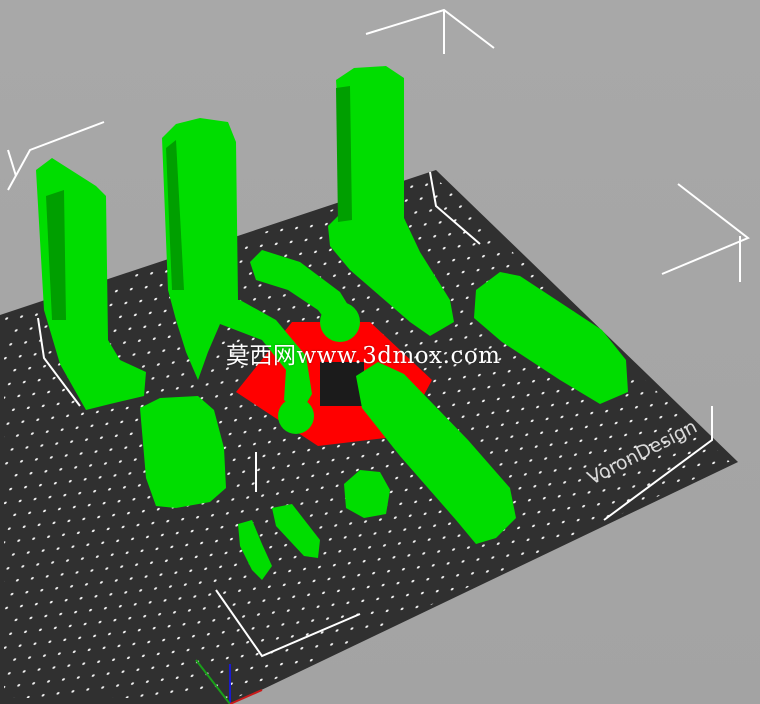 The image size is (760, 704). I want to click on part-ring, so click(296, 416).